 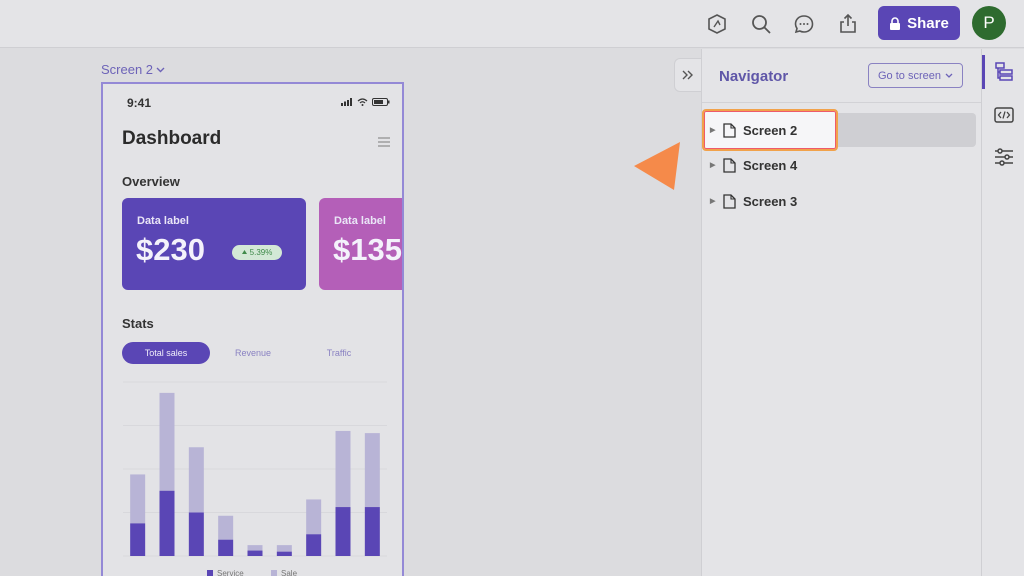 What do you see at coordinates (214, 244) in the screenshot?
I see `data-card: Data label $230 5.39%` at bounding box center [214, 244].